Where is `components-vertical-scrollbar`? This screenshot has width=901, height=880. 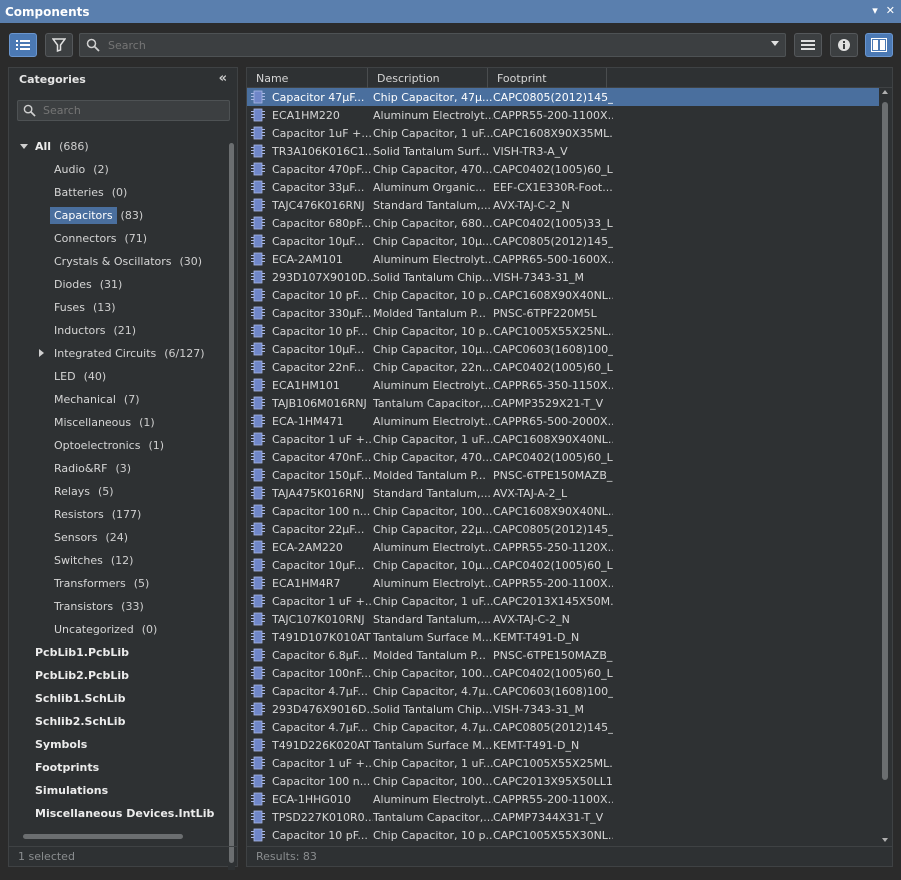 components-vertical-scrollbar is located at coordinates (885, 466).